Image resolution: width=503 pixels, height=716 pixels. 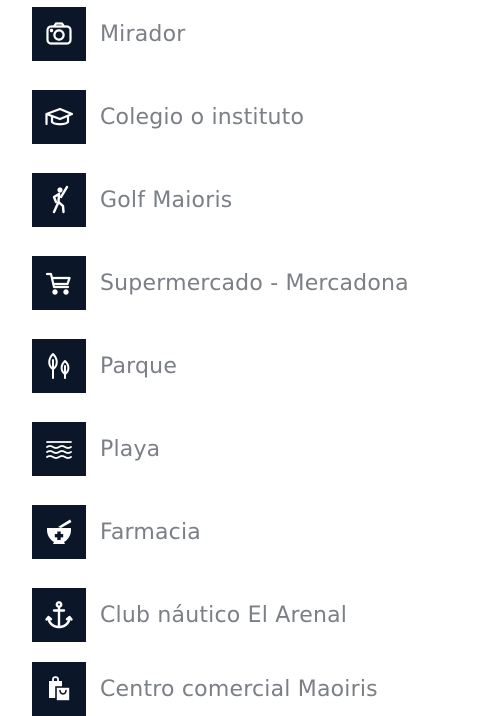 What do you see at coordinates (139, 366) in the screenshot?
I see `item-label: Parque` at bounding box center [139, 366].